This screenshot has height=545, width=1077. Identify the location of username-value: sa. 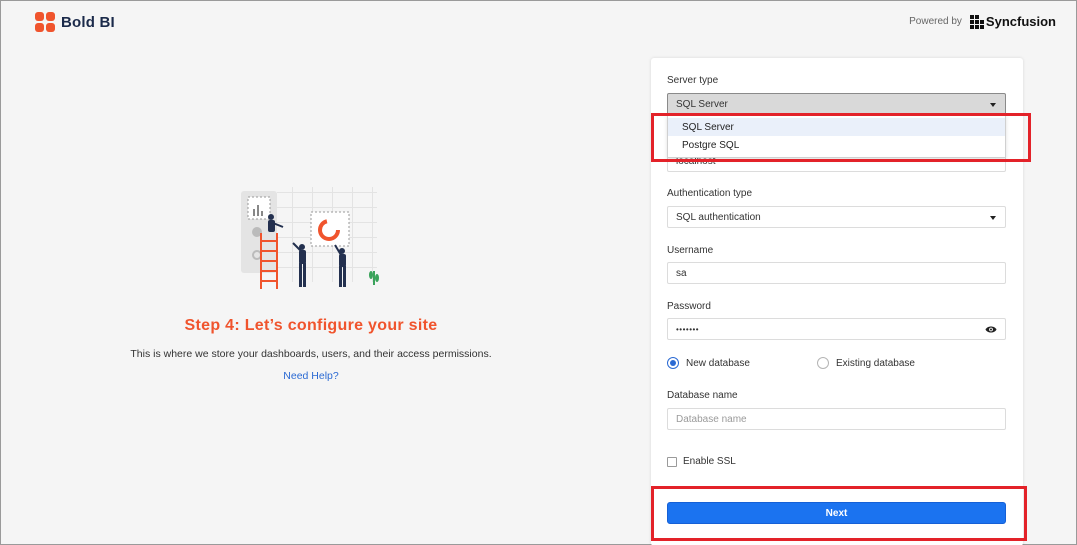
(681, 273).